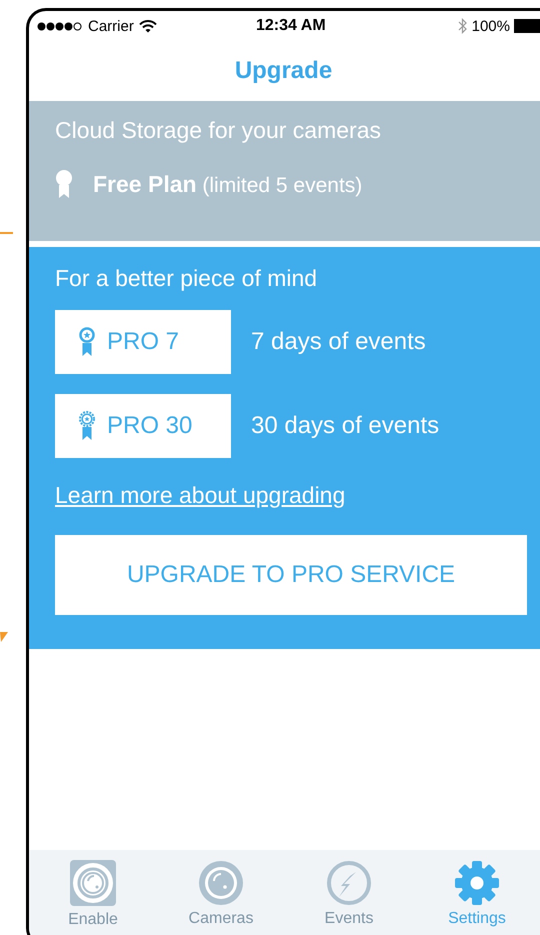 Image resolution: width=540 pixels, height=935 pixels. I want to click on settings-icon, so click(477, 883).